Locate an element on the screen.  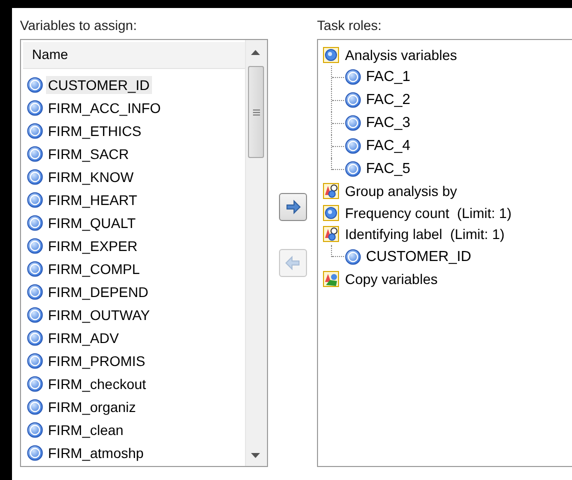
add-button is located at coordinates (292, 207).